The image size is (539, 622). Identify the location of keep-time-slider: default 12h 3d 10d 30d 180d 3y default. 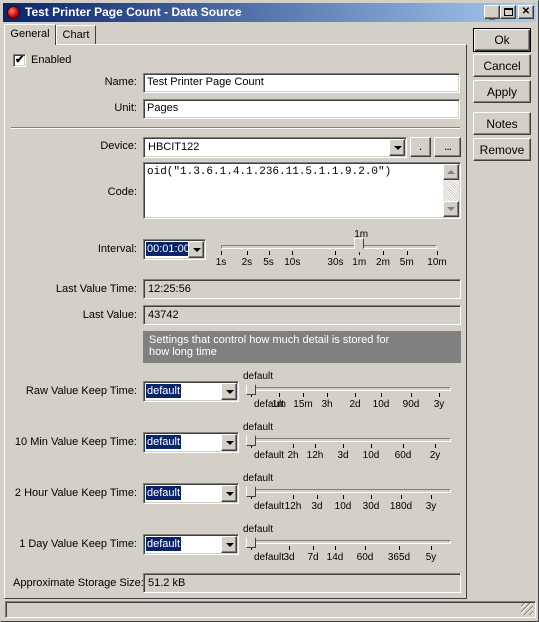
(348, 493).